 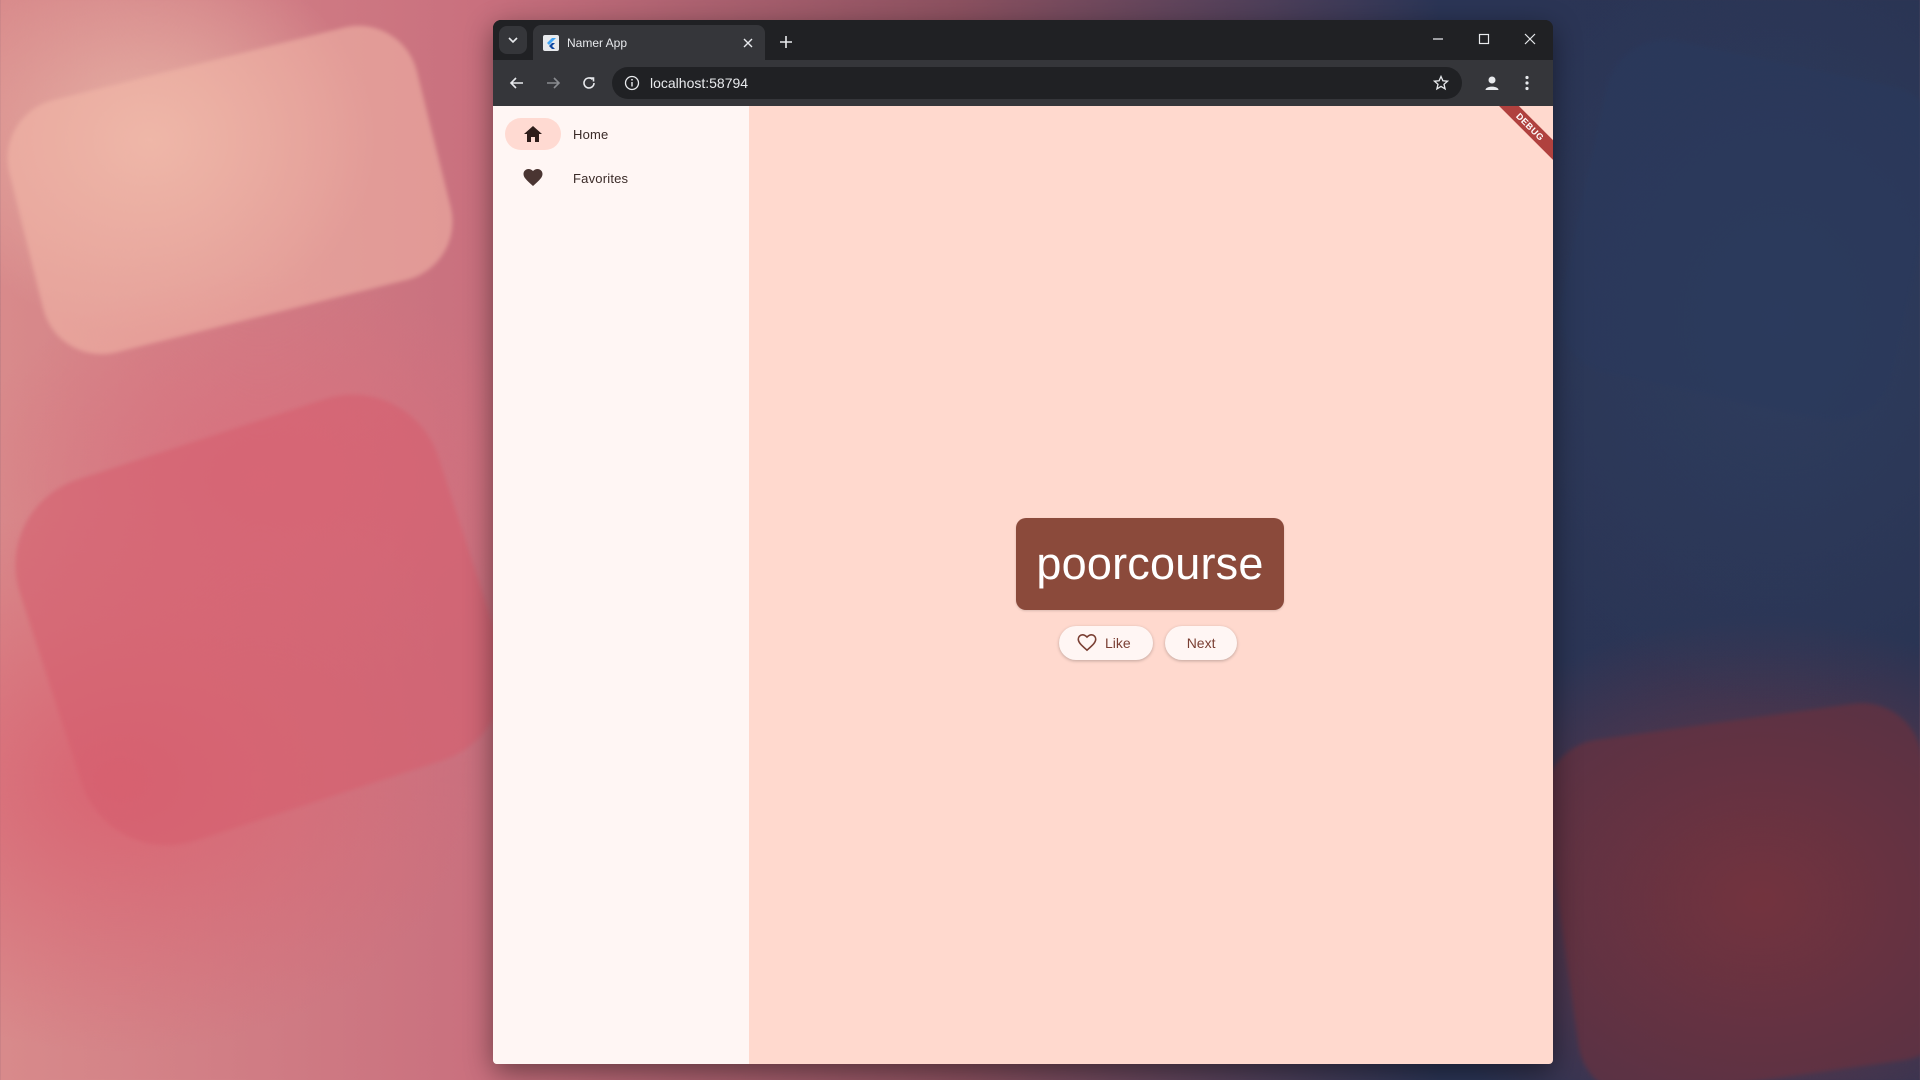 I want to click on next-button: Next, so click(x=1201, y=643).